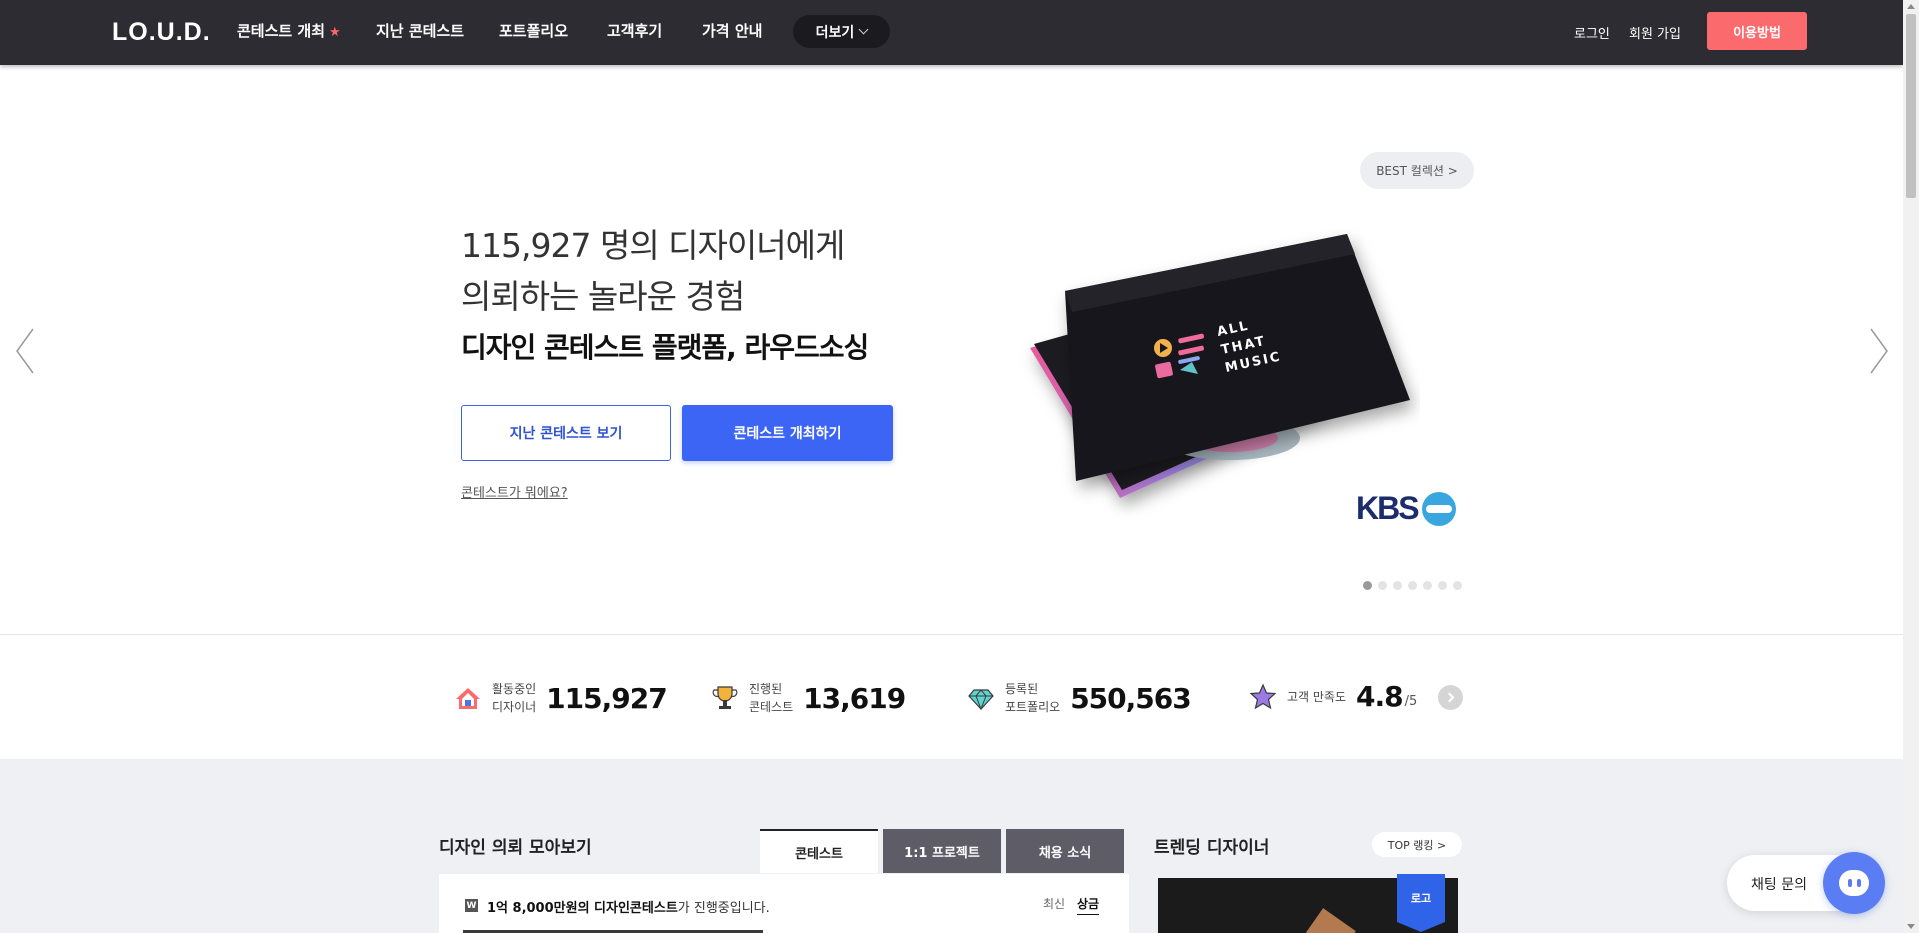 Image resolution: width=1919 pixels, height=933 pixels. Describe the element at coordinates (732, 30) in the screenshot. I see `nav-pricing: 가격 안내` at that location.